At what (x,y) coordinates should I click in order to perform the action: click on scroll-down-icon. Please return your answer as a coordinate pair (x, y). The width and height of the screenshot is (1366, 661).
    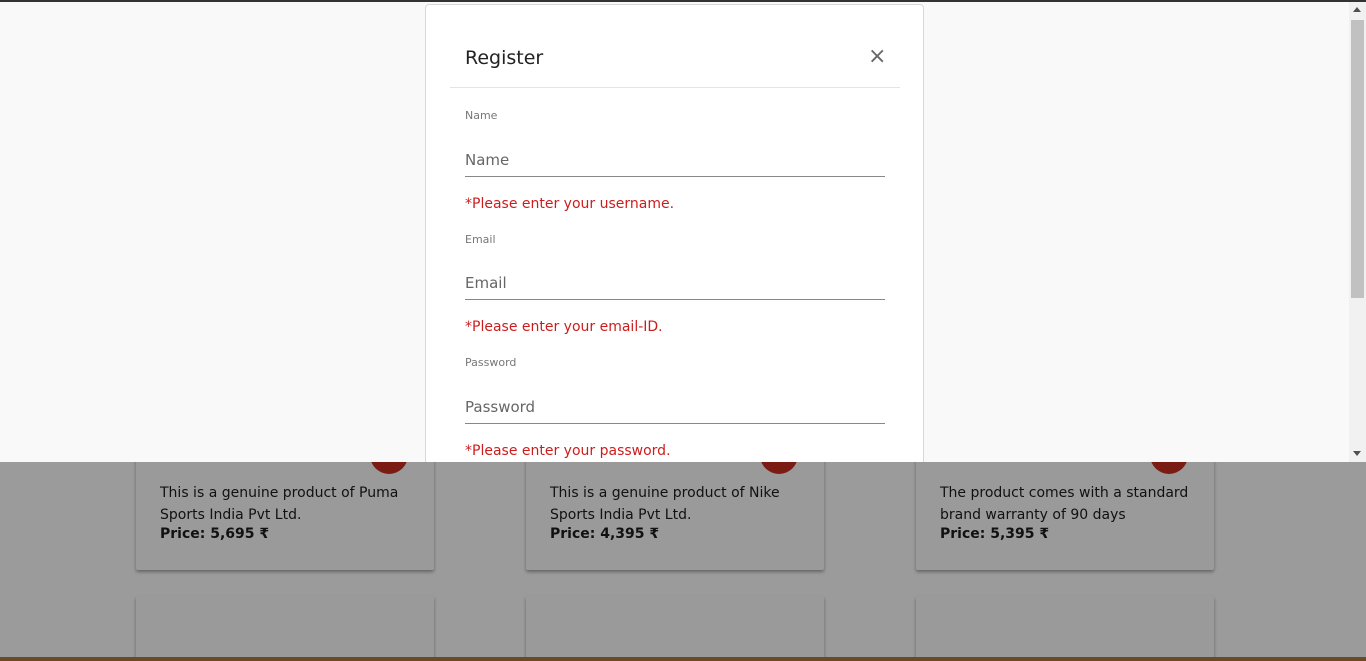
    Looking at the image, I should click on (1357, 453).